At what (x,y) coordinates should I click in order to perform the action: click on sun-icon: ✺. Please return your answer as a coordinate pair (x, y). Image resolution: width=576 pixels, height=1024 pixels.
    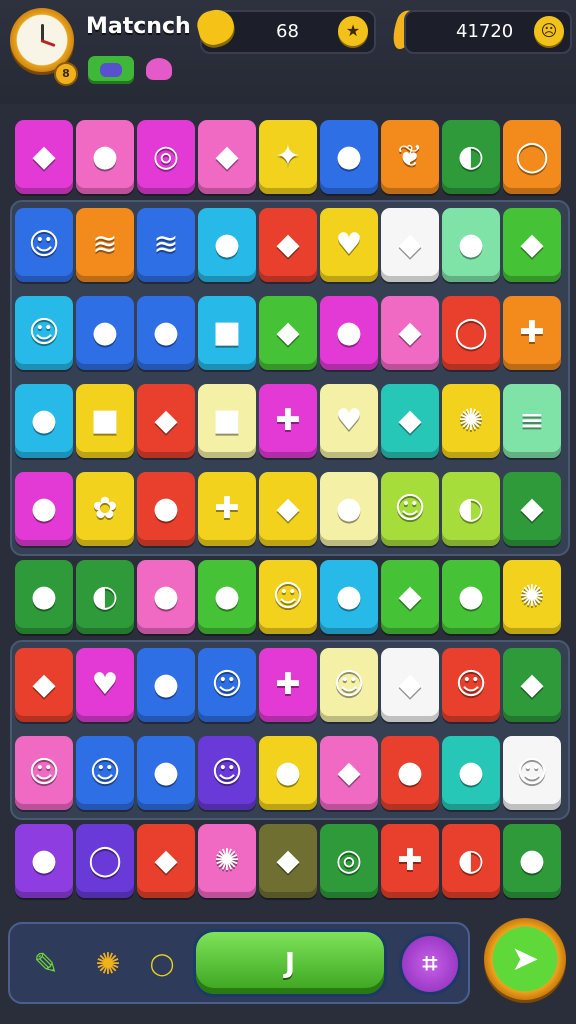
    Looking at the image, I should click on (108, 964).